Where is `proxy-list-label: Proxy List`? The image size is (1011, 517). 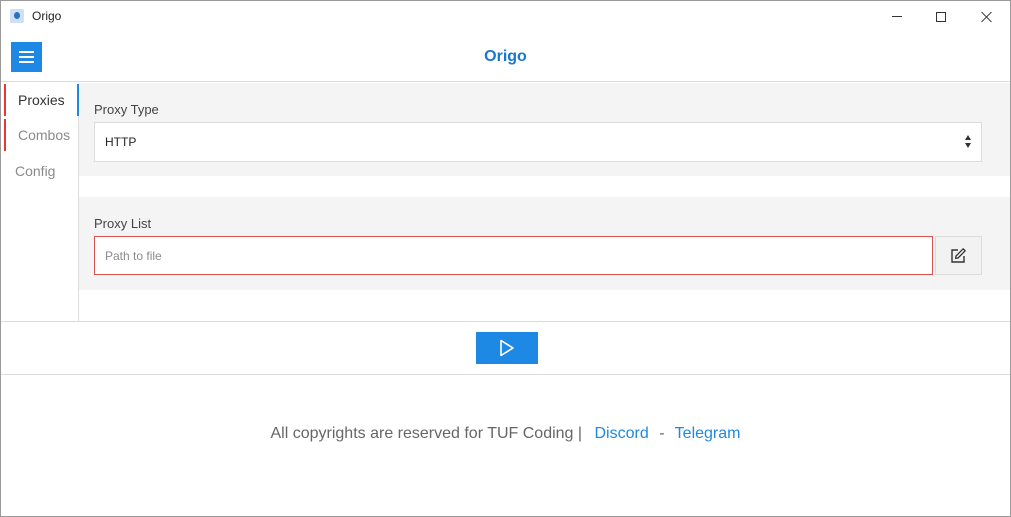
proxy-list-label: Proxy List is located at coordinates (123, 223).